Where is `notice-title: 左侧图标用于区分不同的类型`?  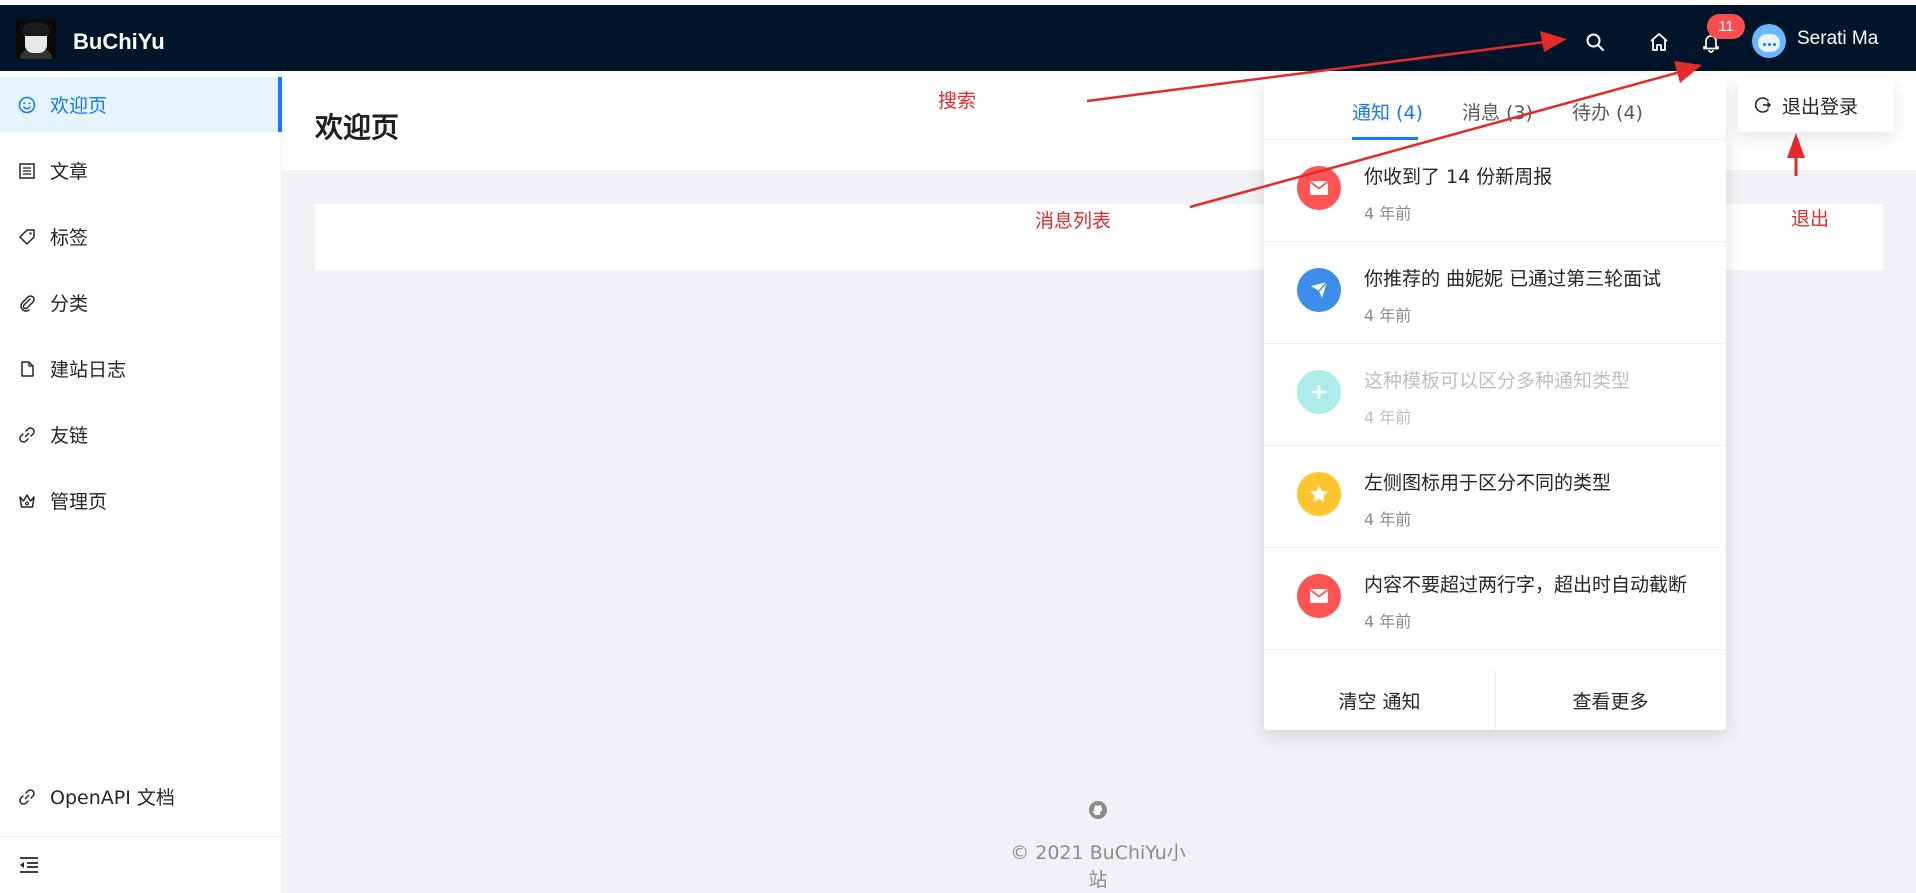 notice-title: 左侧图标用于区分不同的类型 is located at coordinates (1488, 483).